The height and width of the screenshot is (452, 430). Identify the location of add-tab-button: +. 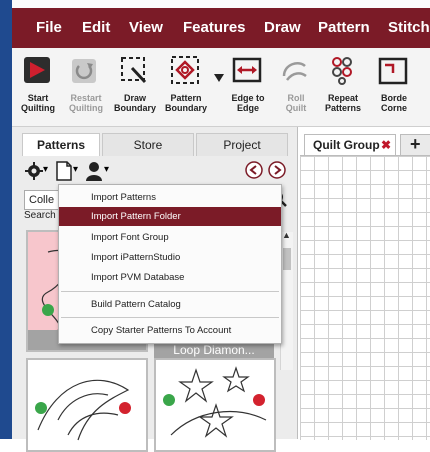
(415, 145).